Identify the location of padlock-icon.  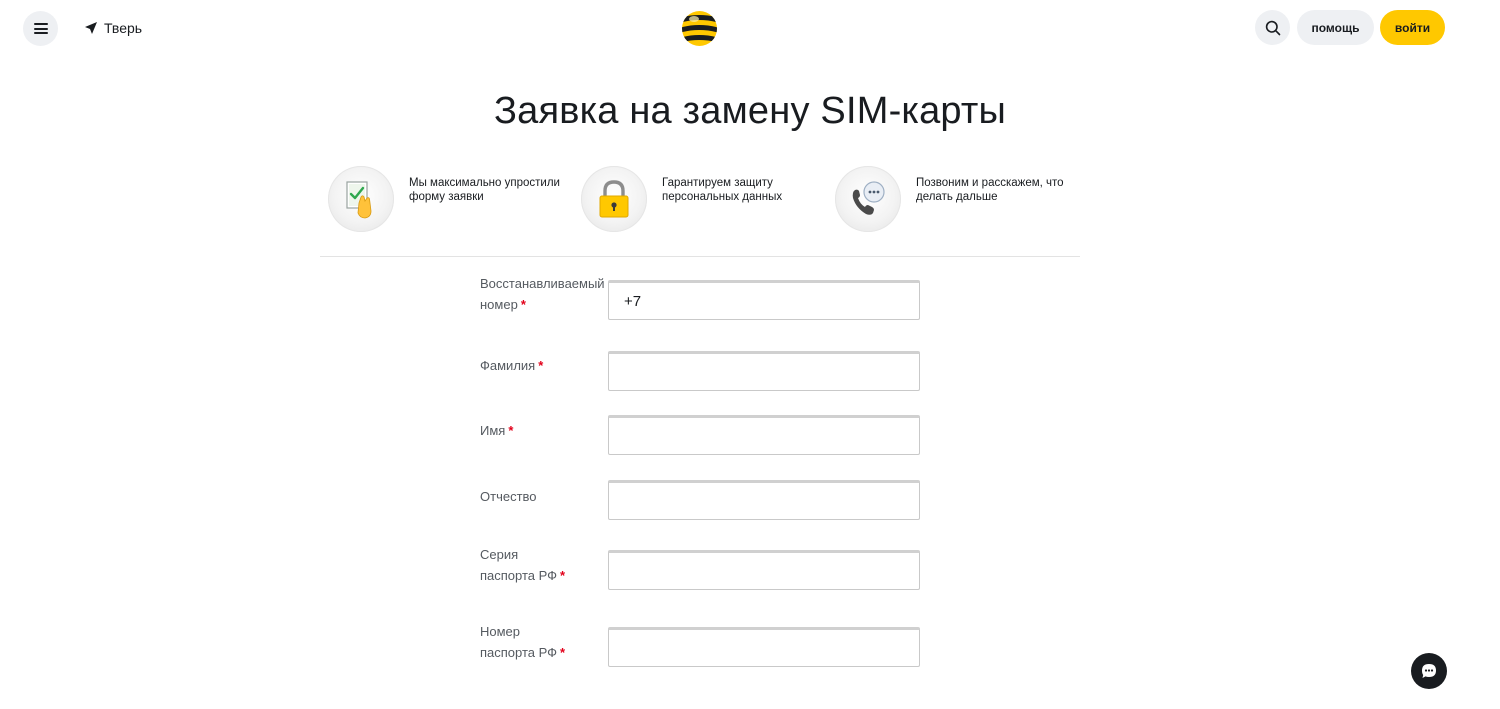
(614, 199).